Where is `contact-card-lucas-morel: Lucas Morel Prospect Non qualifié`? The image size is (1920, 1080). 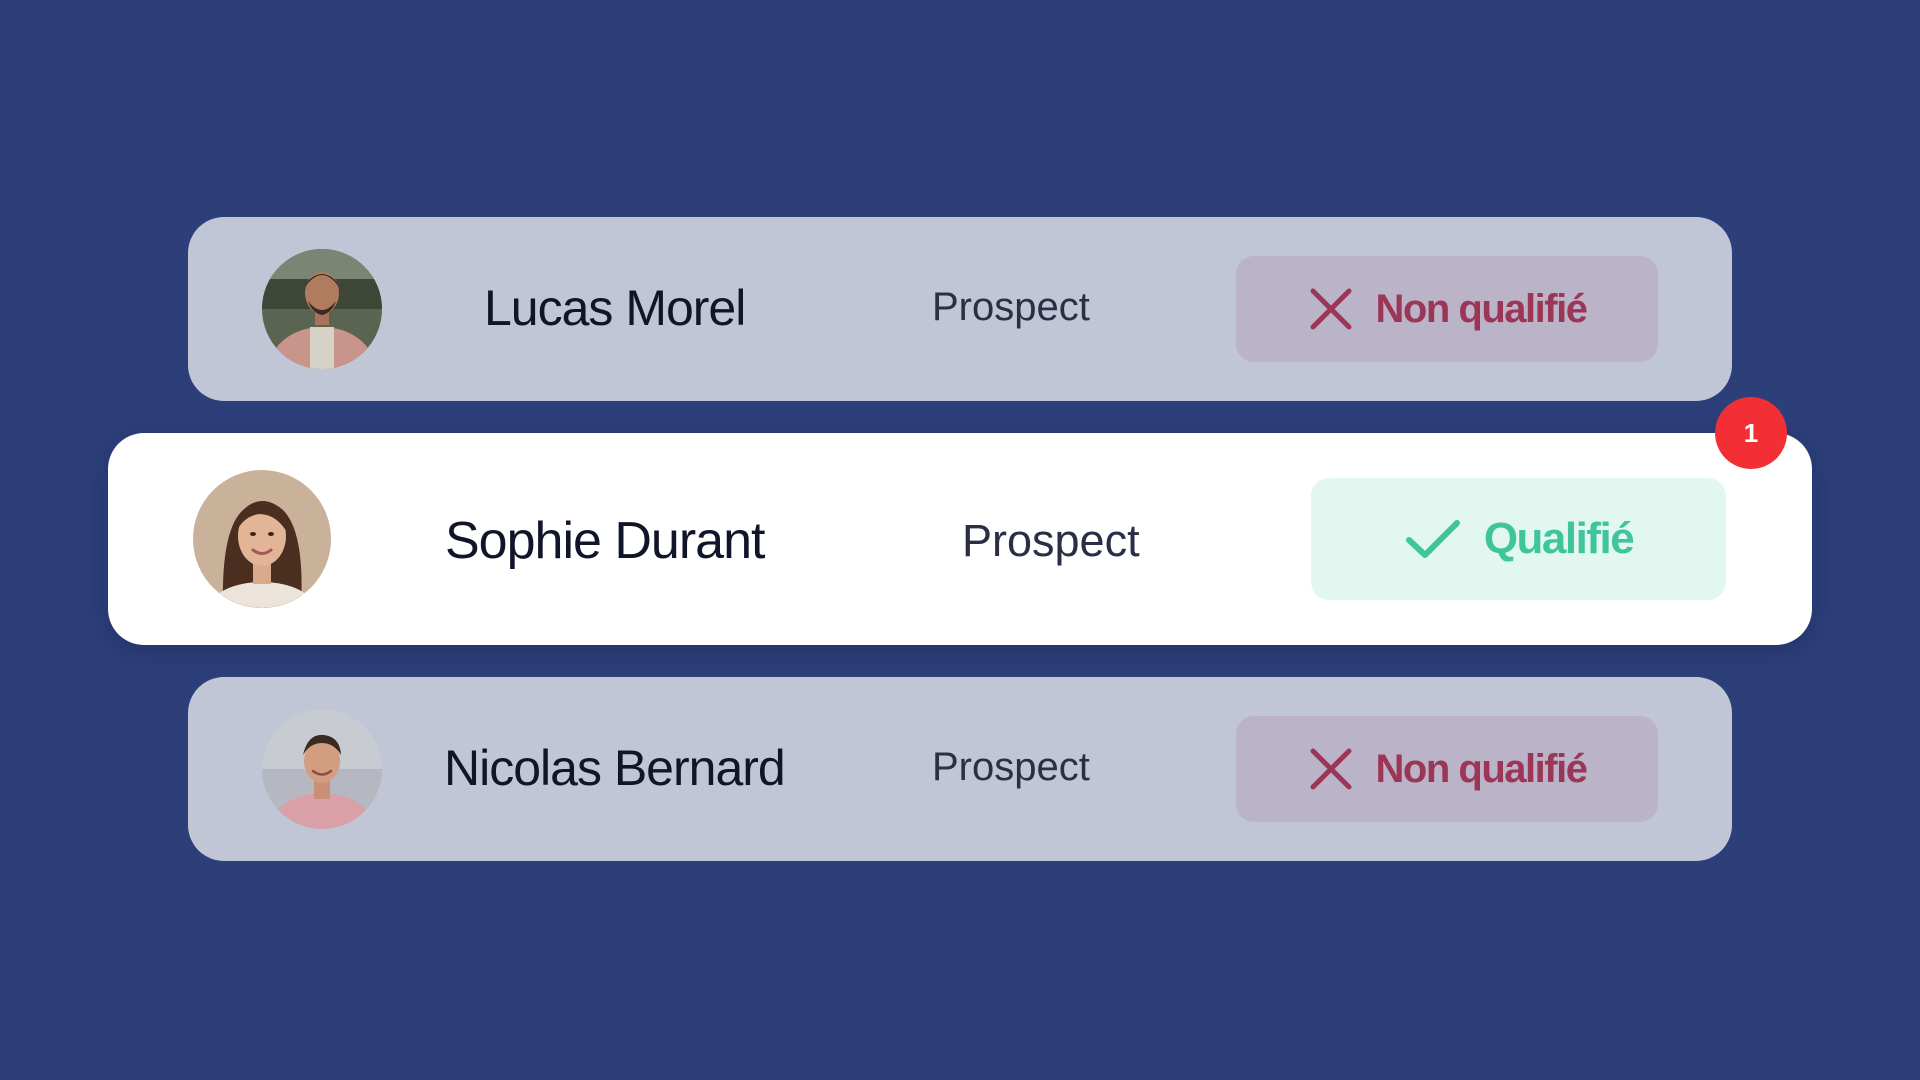 contact-card-lucas-morel: Lucas Morel Prospect Non qualifié is located at coordinates (960, 309).